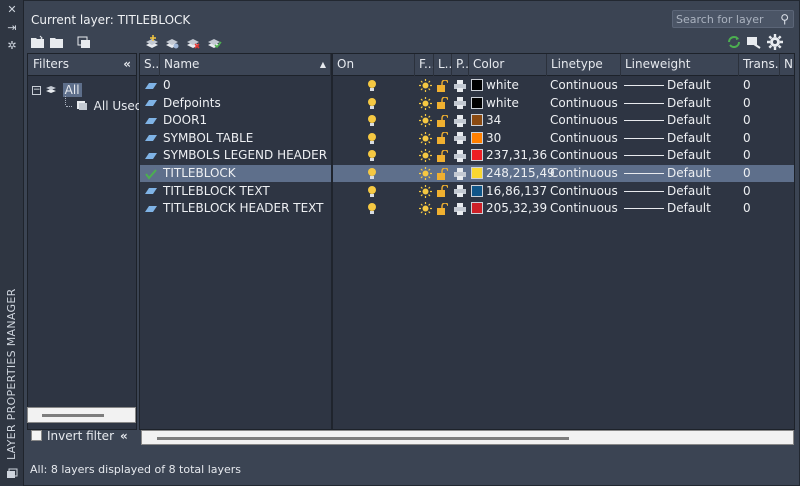 The width and height of the screenshot is (800, 486). Describe the element at coordinates (245, 155) in the screenshot. I see `layer-name: SYMBOLS LEGEND HEADER` at that location.